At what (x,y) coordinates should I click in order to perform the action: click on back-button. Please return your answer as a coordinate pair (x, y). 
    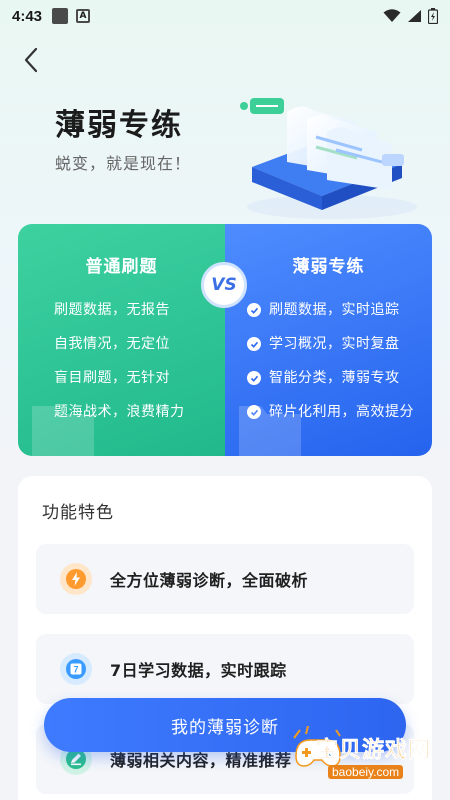
    Looking at the image, I should click on (32, 60).